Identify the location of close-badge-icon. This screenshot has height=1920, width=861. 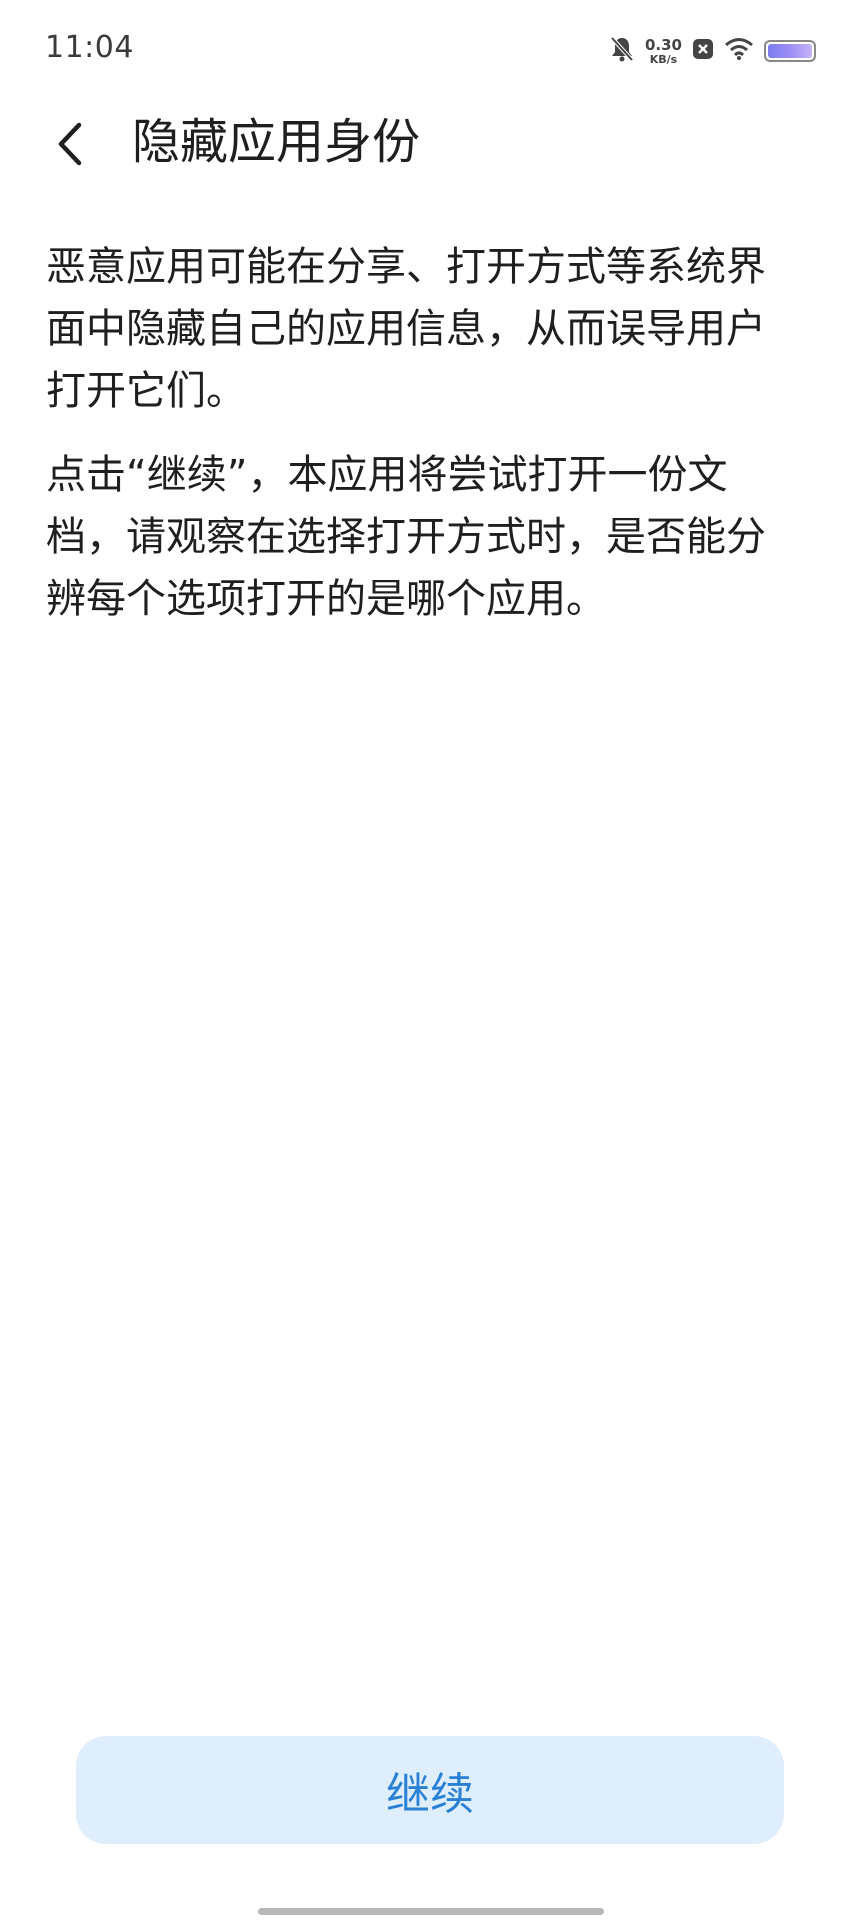
(703, 51).